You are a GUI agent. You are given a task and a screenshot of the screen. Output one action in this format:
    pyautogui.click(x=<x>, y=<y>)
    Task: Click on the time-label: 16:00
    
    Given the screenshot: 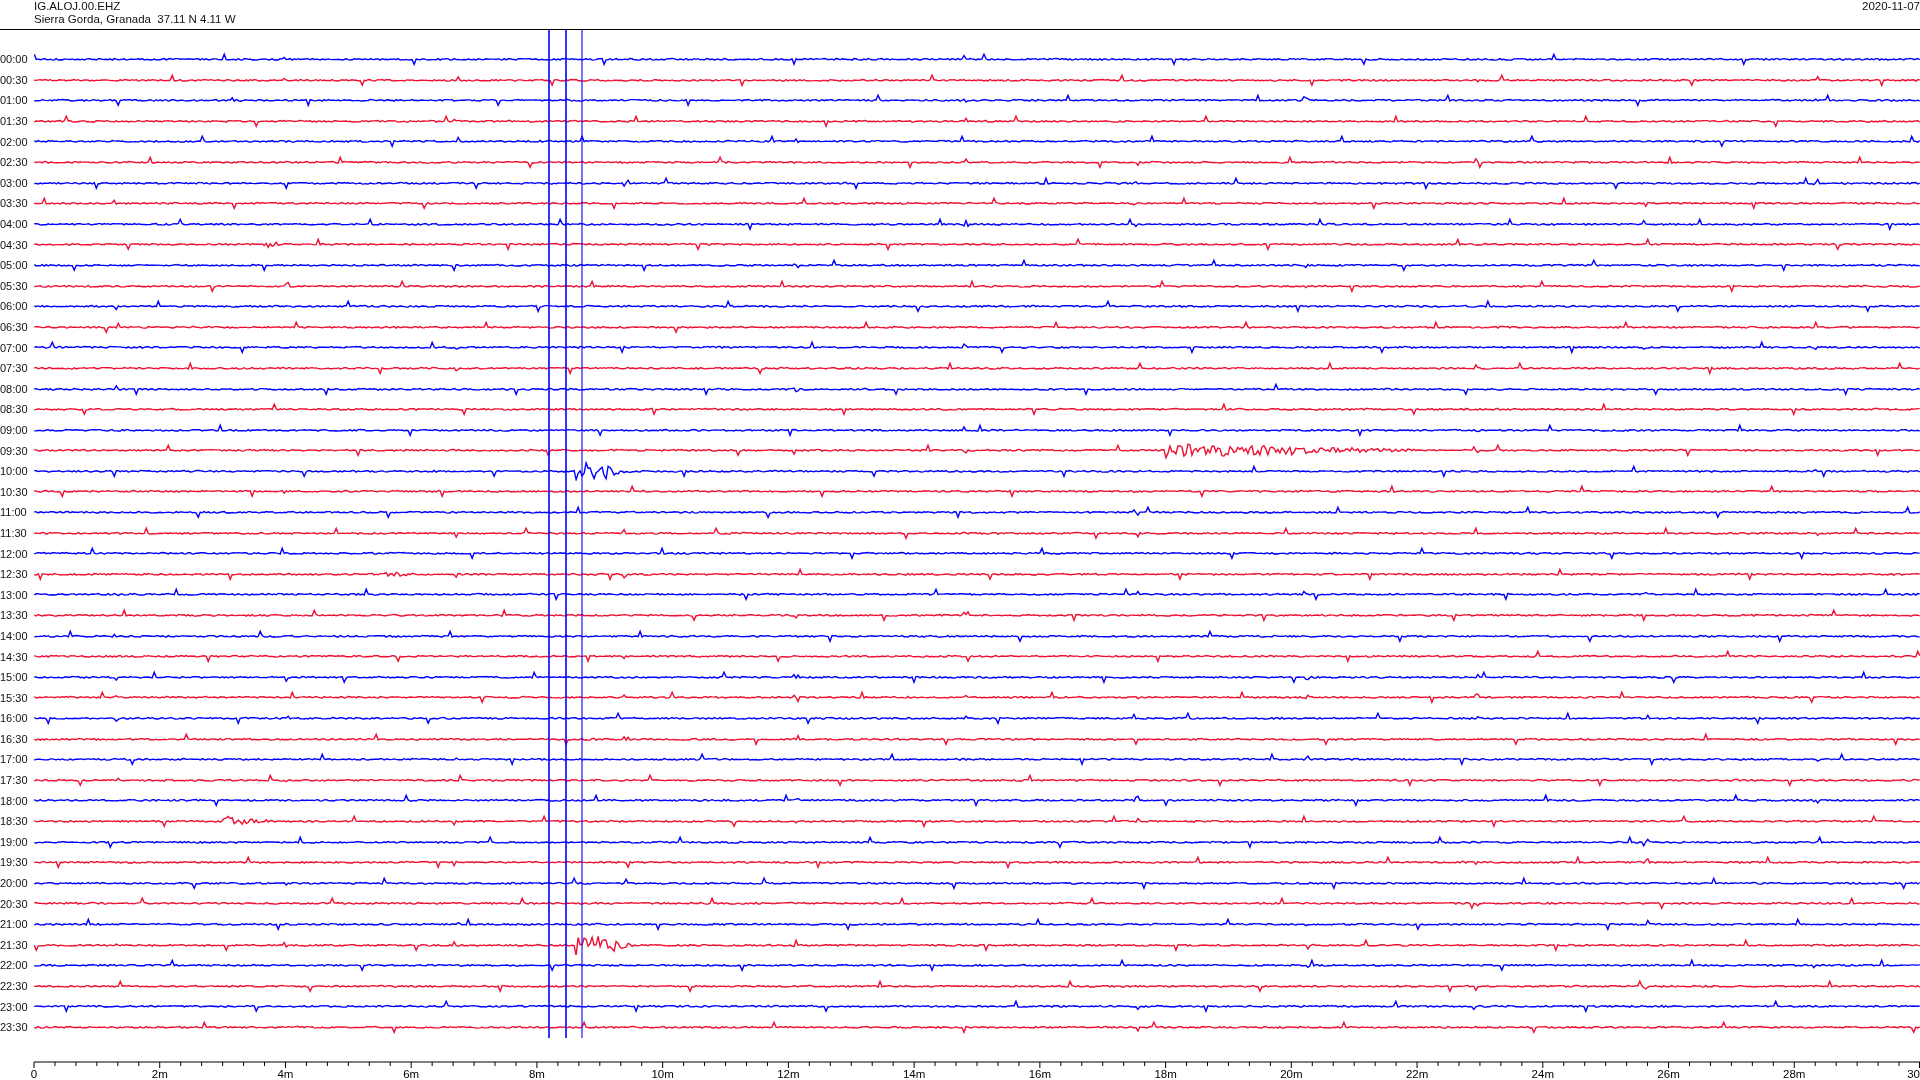 What is the action you would take?
    pyautogui.click(x=14, y=718)
    